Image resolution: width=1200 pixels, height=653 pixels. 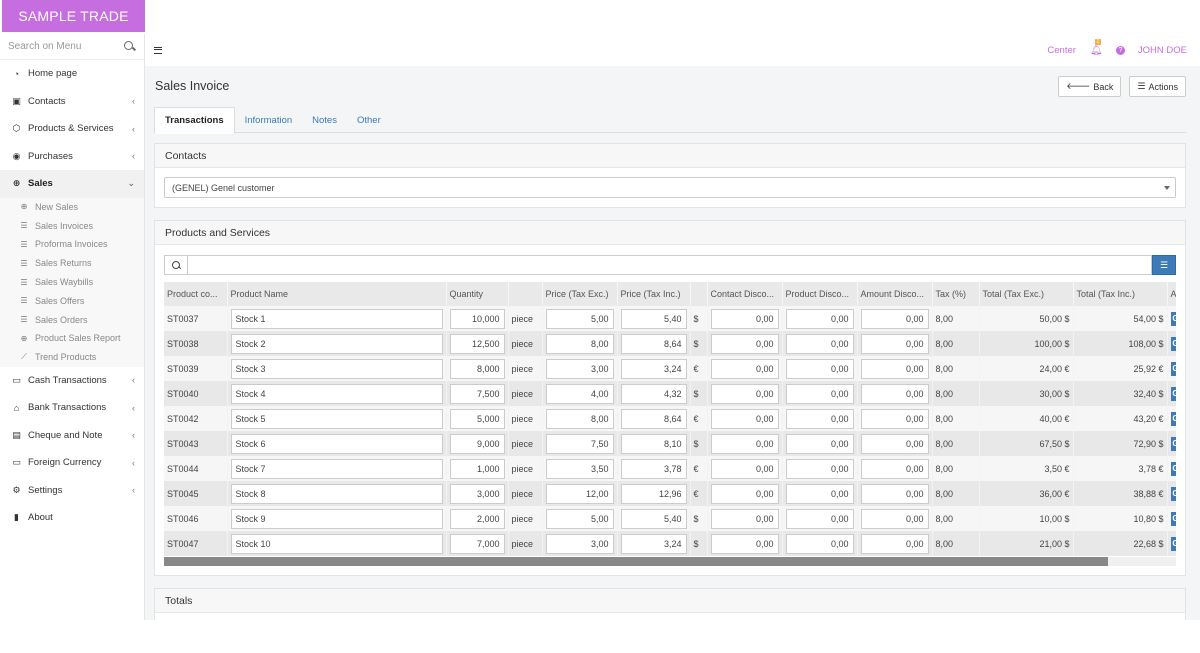 I want to click on column-header: Ac, so click(x=1171, y=294).